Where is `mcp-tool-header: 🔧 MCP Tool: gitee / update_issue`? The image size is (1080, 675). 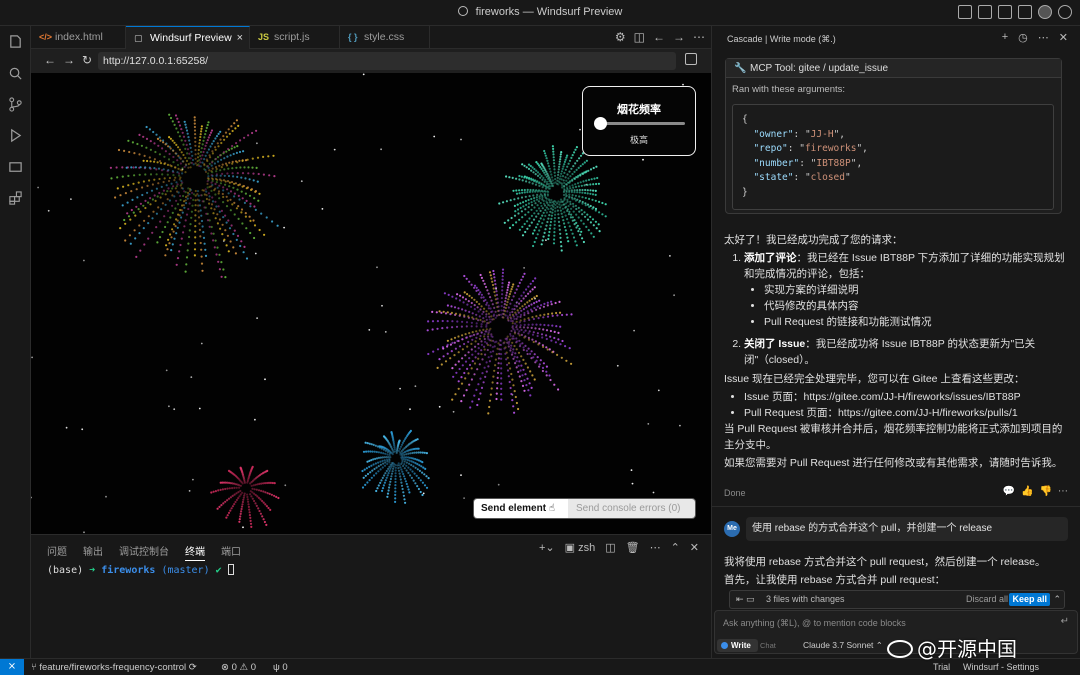
mcp-tool-header: 🔧 MCP Tool: gitee / update_issue is located at coordinates (893, 68).